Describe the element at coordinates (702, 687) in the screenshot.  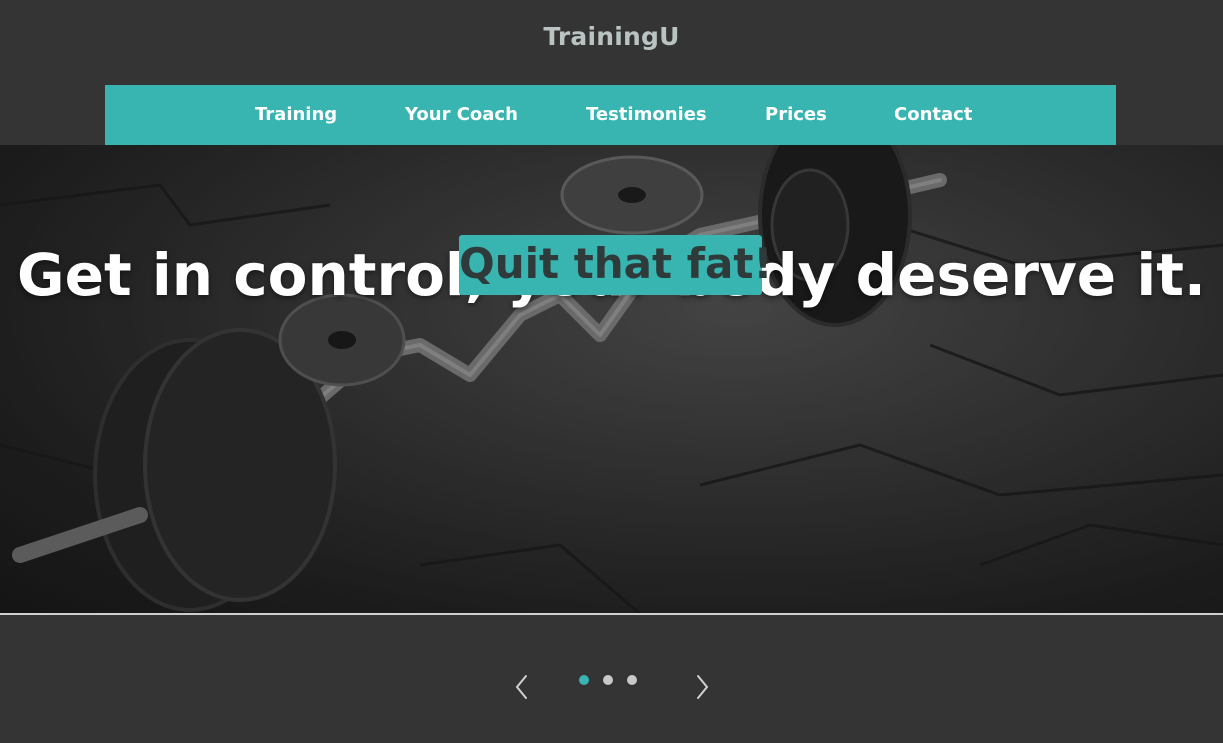
I see `chevron-right-icon` at that location.